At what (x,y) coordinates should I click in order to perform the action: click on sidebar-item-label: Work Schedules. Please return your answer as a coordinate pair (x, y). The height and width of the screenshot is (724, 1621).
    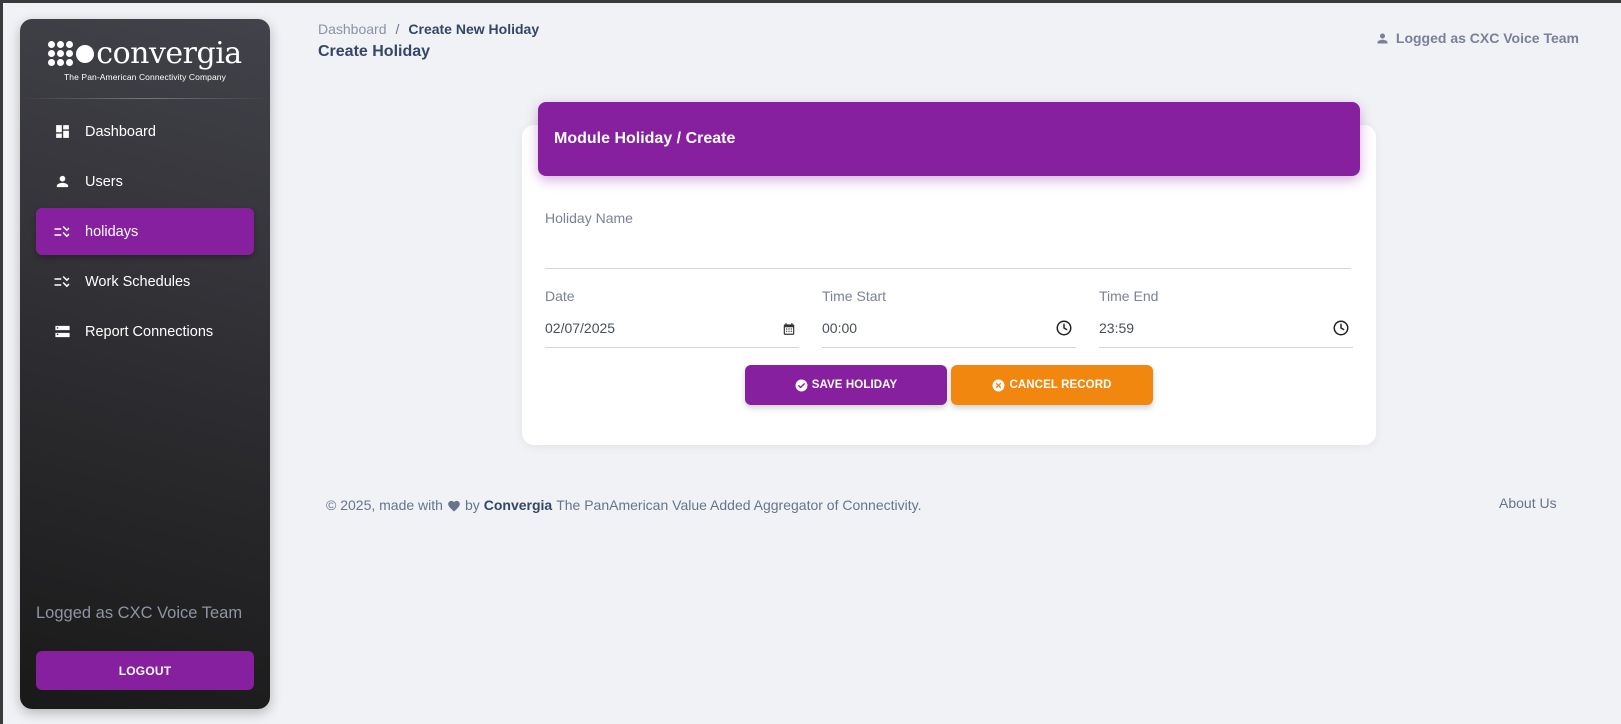
    Looking at the image, I should click on (138, 281).